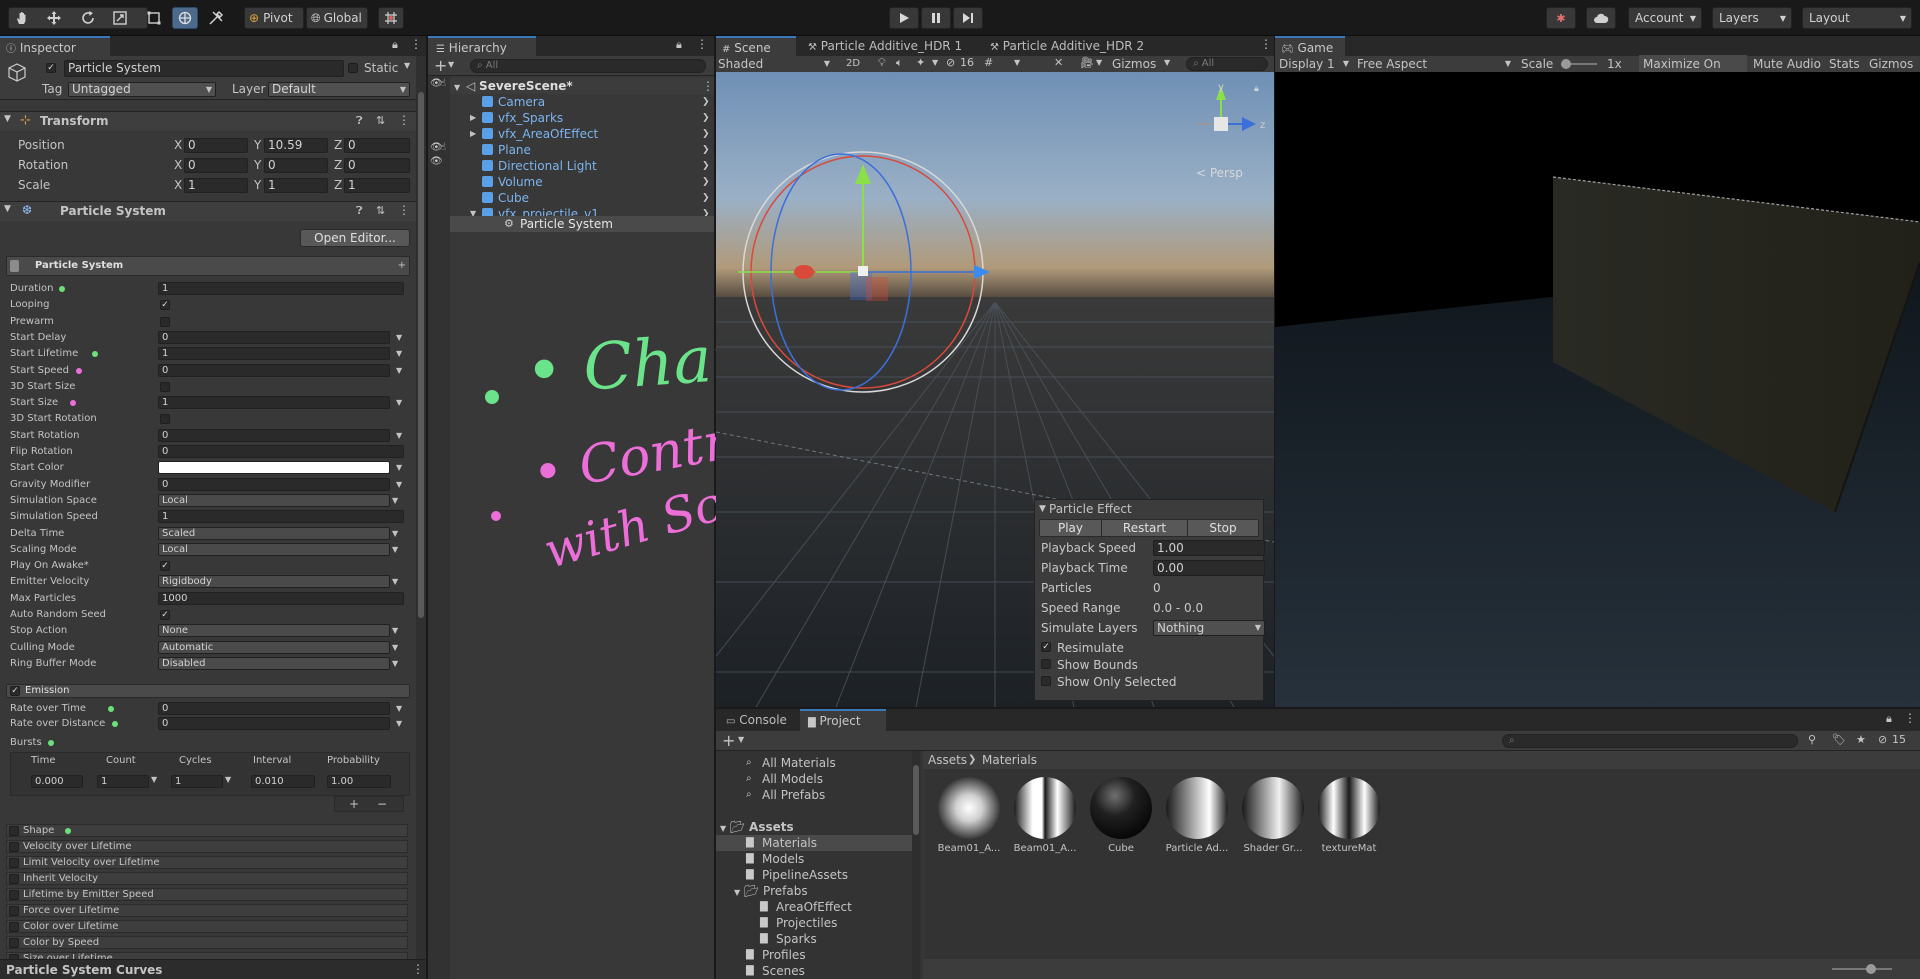  Describe the element at coordinates (353, 68) in the screenshot. I see `static-checkbox` at that location.